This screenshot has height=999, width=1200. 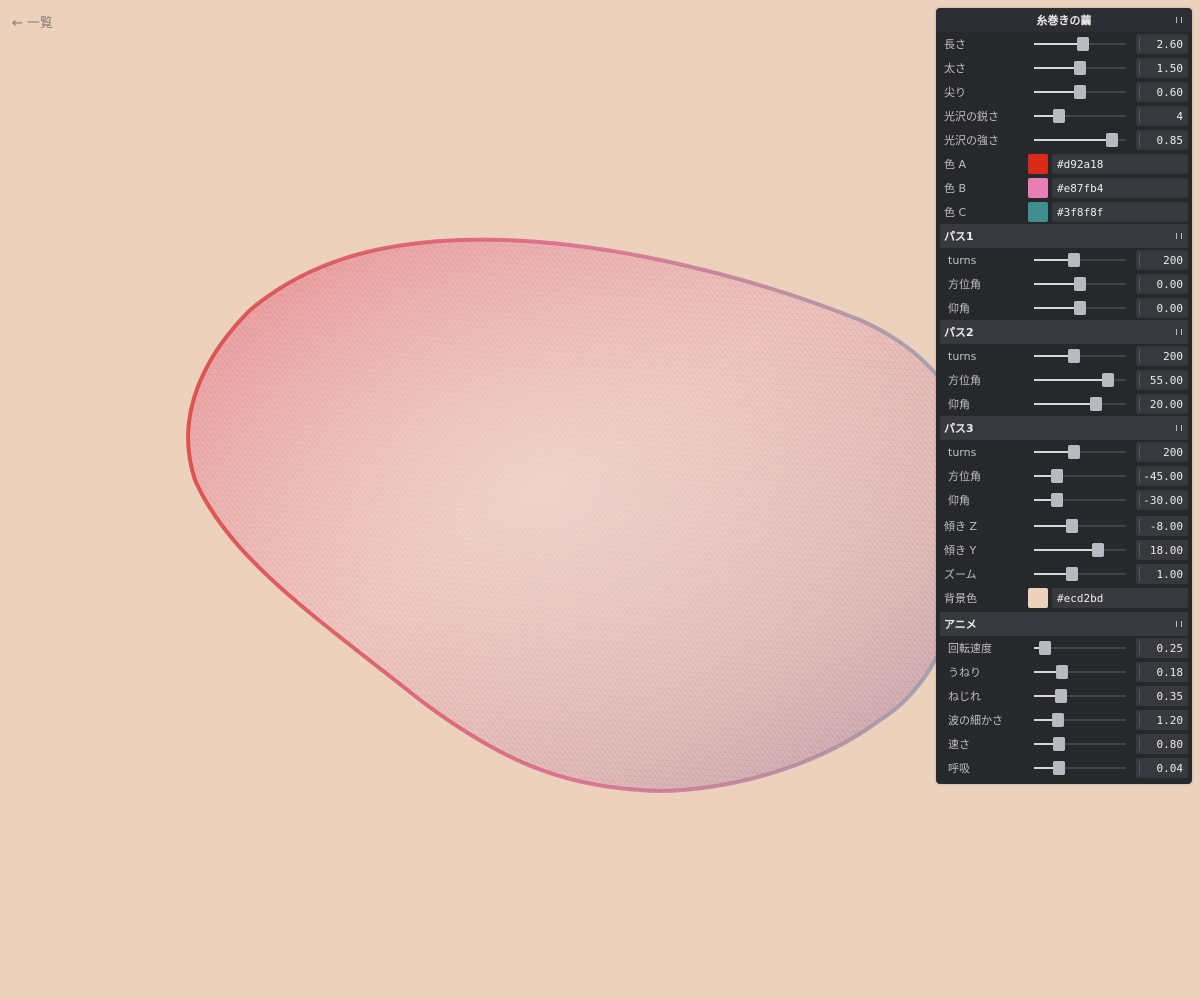 What do you see at coordinates (1120, 164) in the screenshot?
I see `color-hex-input: #d92a18` at bounding box center [1120, 164].